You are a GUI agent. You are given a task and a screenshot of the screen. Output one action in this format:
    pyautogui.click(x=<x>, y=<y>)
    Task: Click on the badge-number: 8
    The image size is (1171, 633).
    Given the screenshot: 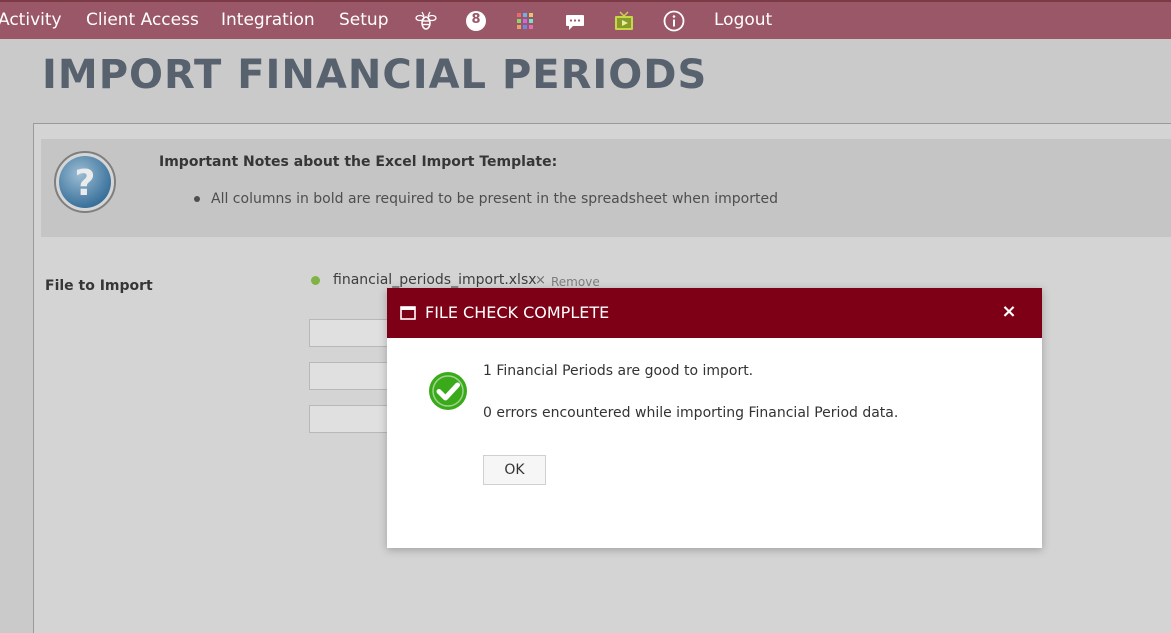 What is the action you would take?
    pyautogui.click(x=476, y=19)
    